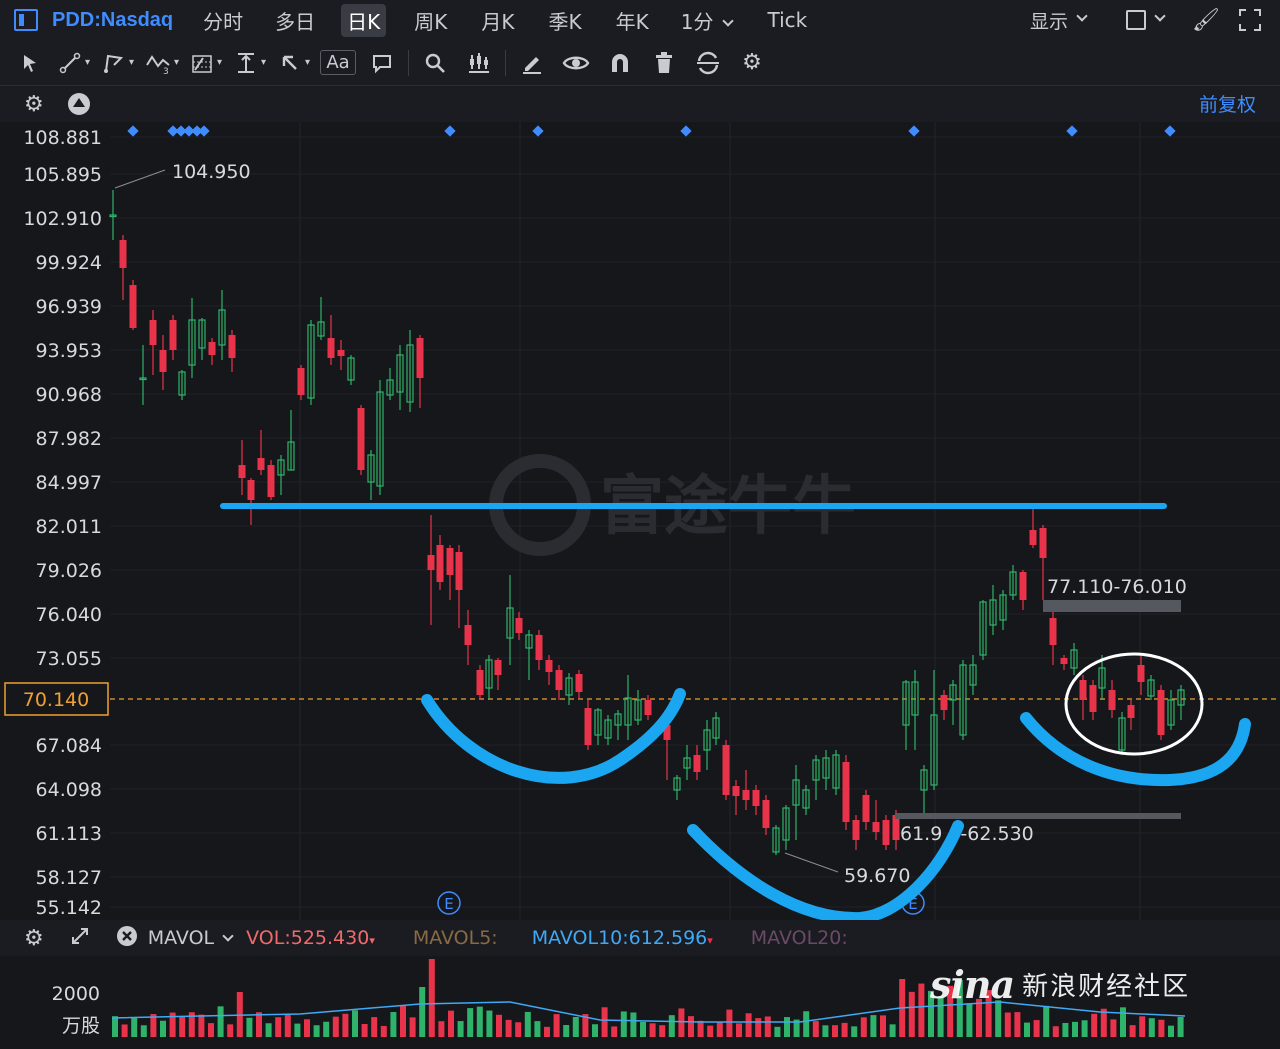 The image size is (1280, 1049). Describe the element at coordinates (34, 938) in the screenshot. I see `gear-icon: ⚙` at that location.